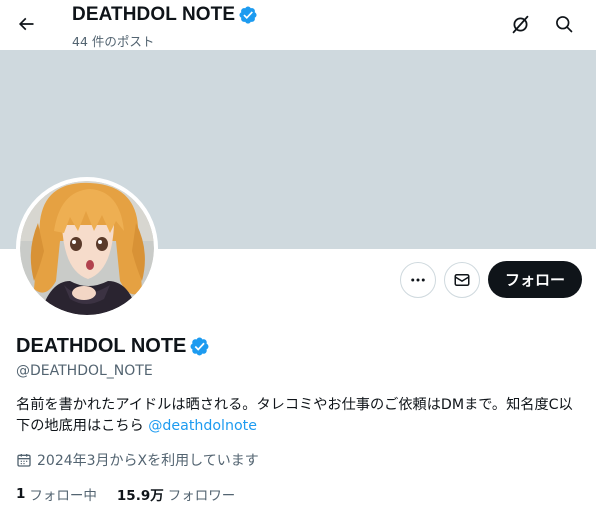 This screenshot has height=511, width=596. What do you see at coordinates (298, 25) in the screenshot?
I see `top-bar: DEATHDOL NOTE 44 件のポスト` at bounding box center [298, 25].